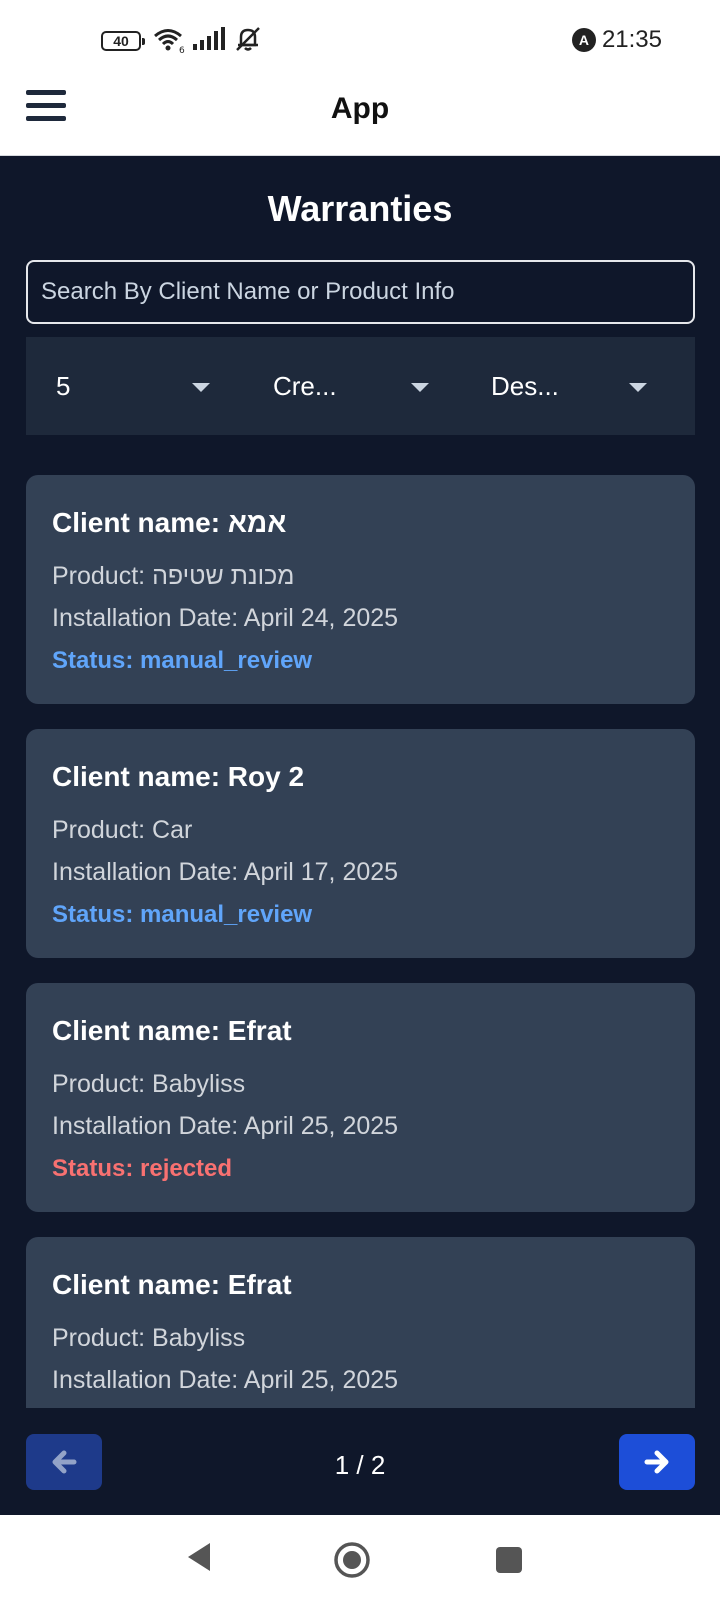 This screenshot has width=720, height=1600. What do you see at coordinates (169, 41) in the screenshot?
I see `wifi-icon: 6` at bounding box center [169, 41].